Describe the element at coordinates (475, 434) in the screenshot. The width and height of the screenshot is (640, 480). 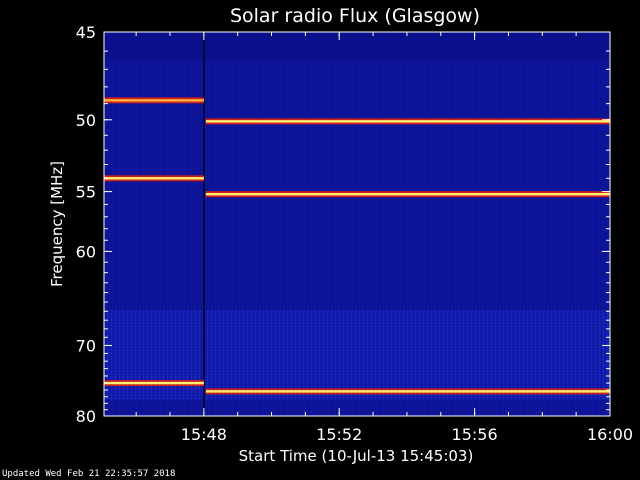
I see `x-tick-label-2: 15:56` at that location.